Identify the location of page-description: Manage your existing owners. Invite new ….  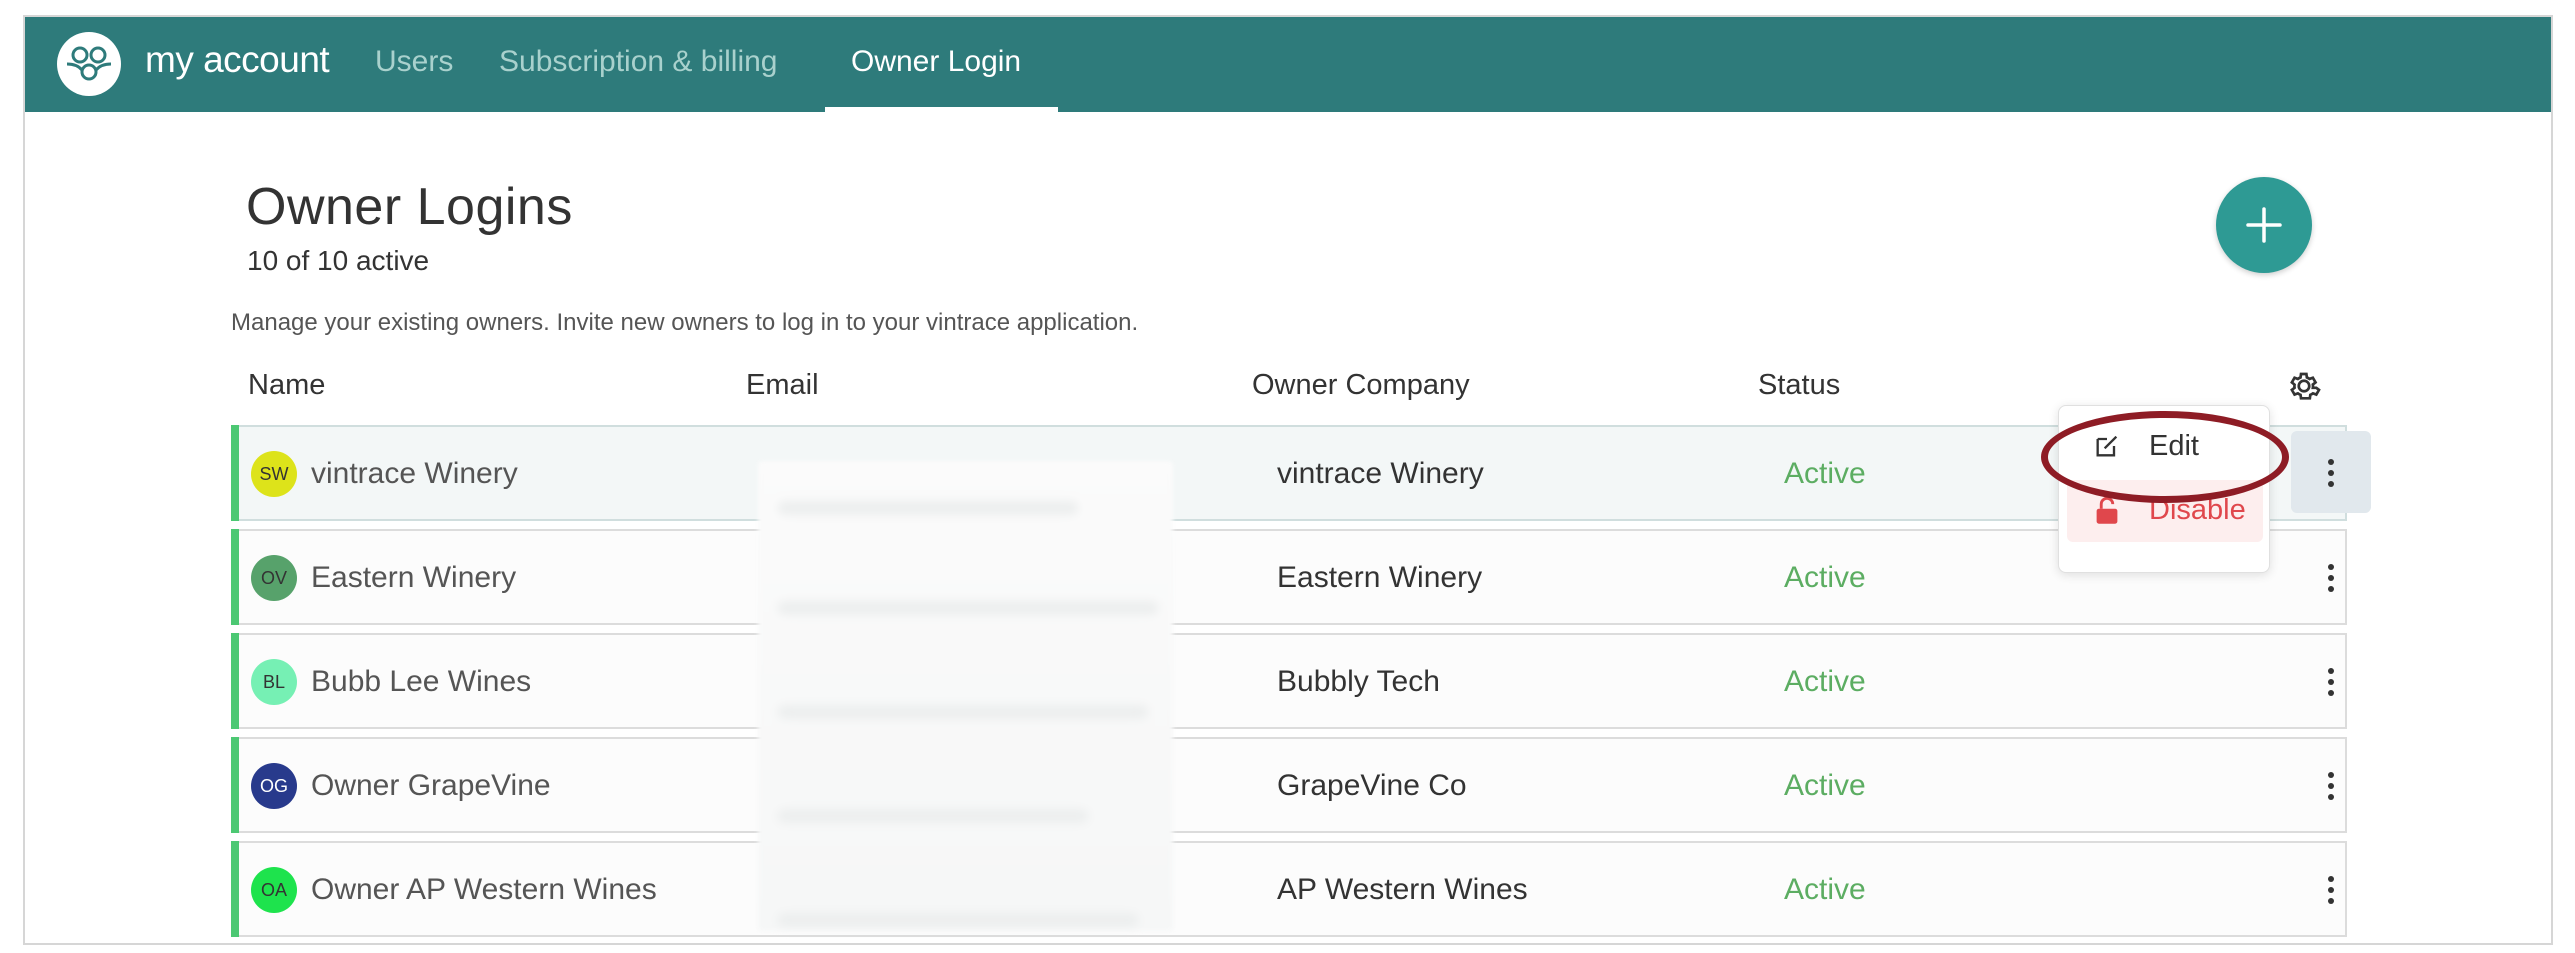
(685, 322).